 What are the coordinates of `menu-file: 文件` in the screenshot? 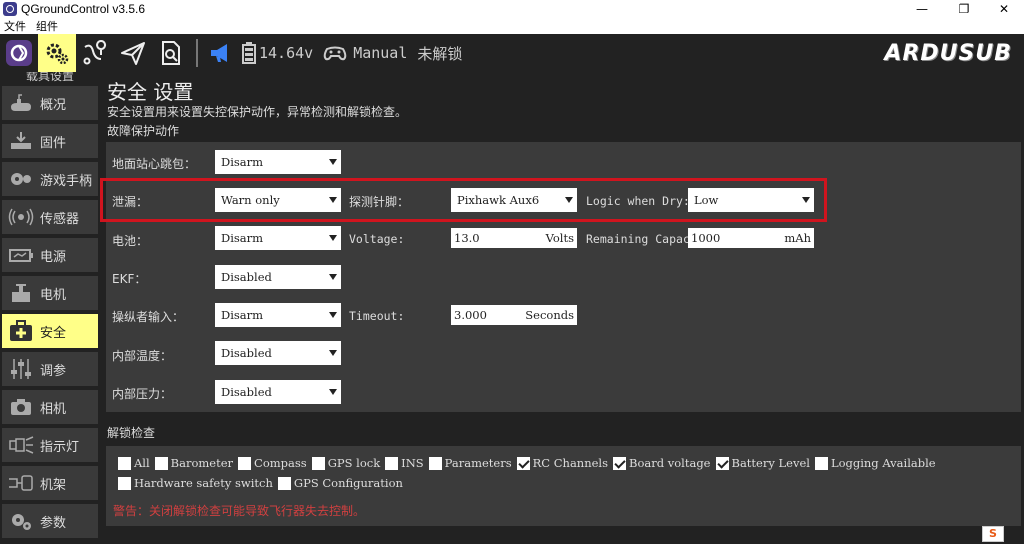 It's located at (15, 26).